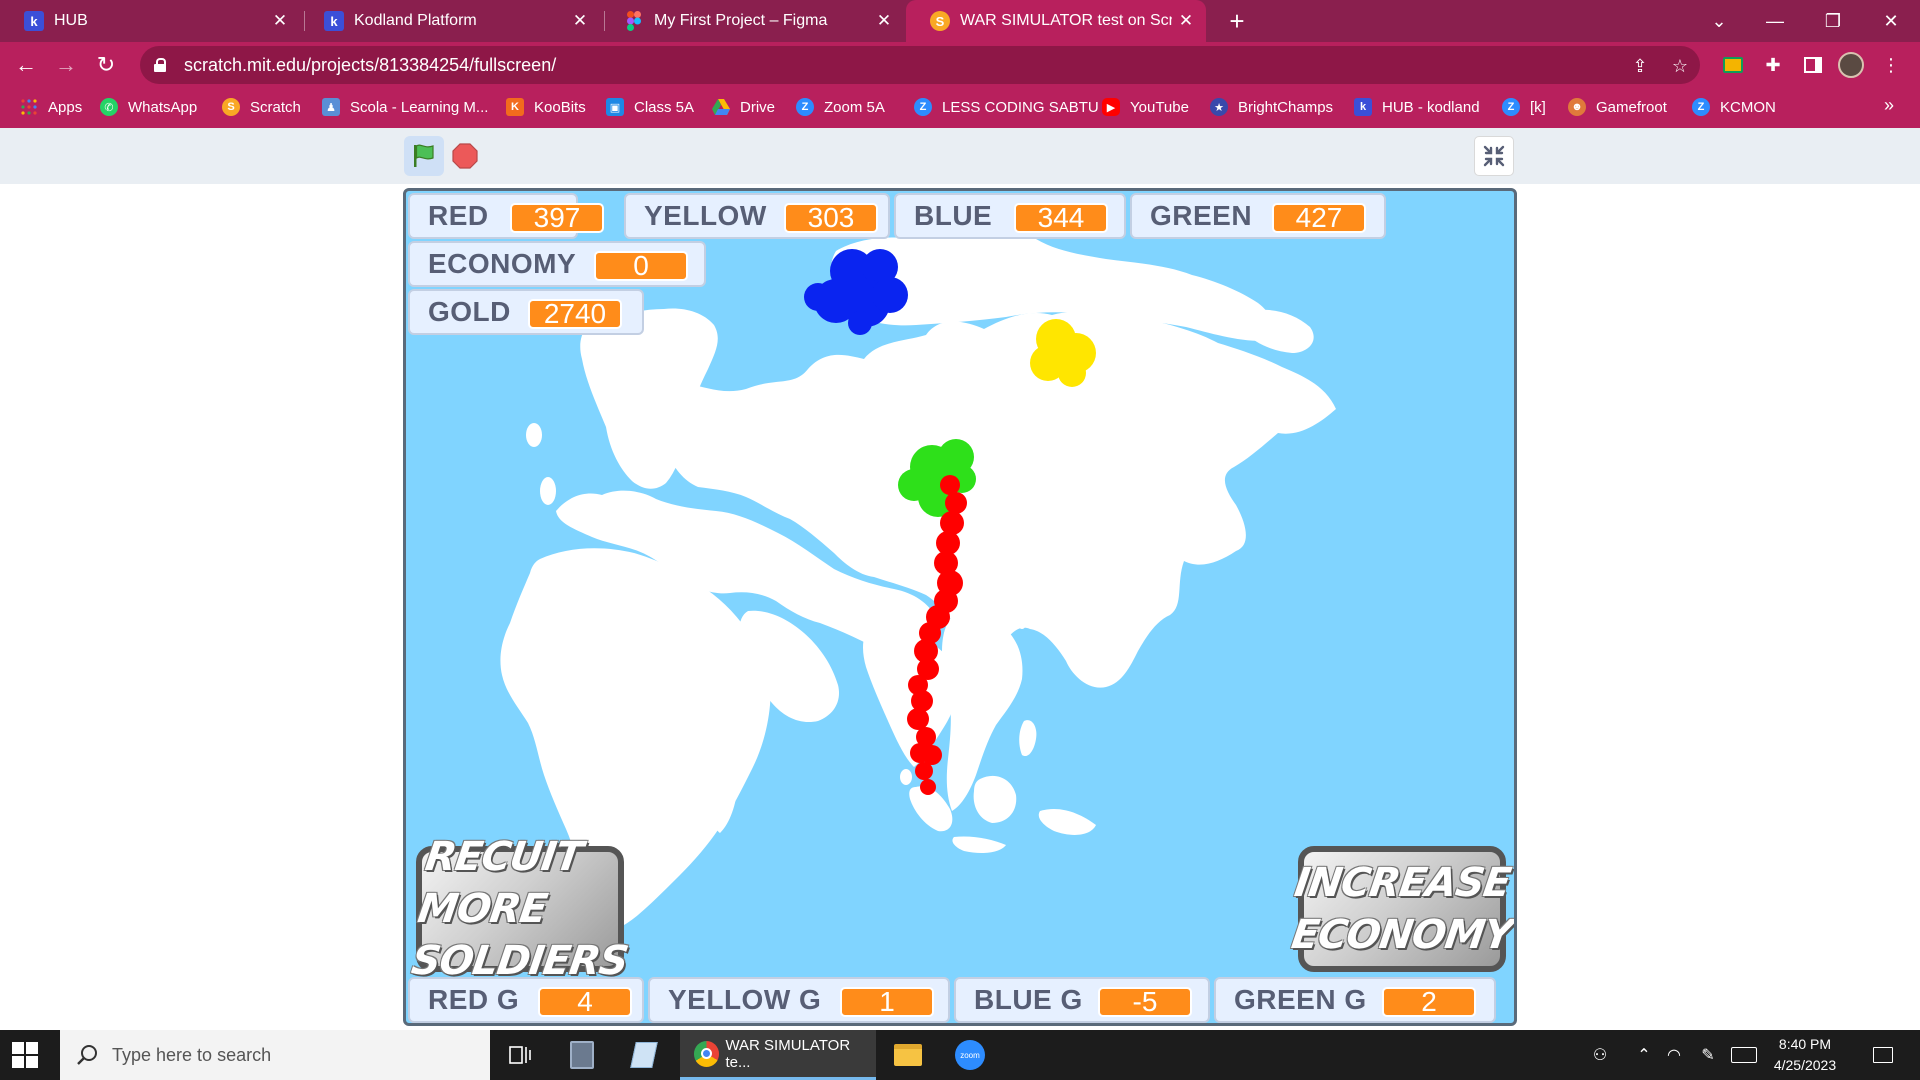  What do you see at coordinates (1889, 105) in the screenshot?
I see `more-bookmarks-chevron: »` at bounding box center [1889, 105].